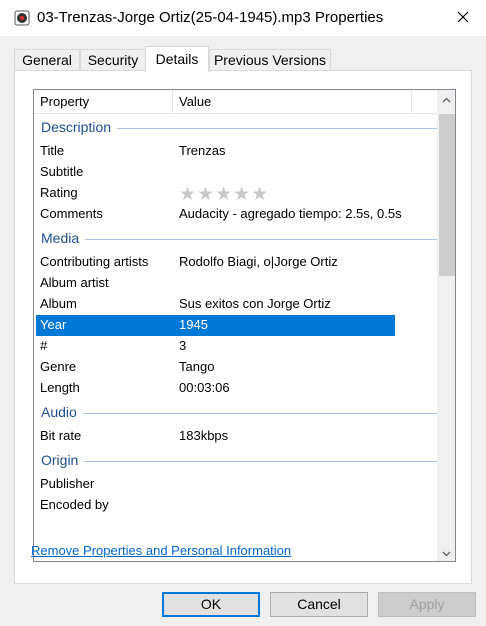 The image size is (486, 626). Describe the element at coordinates (236, 367) in the screenshot. I see `row-genre: Genre Tango` at that location.